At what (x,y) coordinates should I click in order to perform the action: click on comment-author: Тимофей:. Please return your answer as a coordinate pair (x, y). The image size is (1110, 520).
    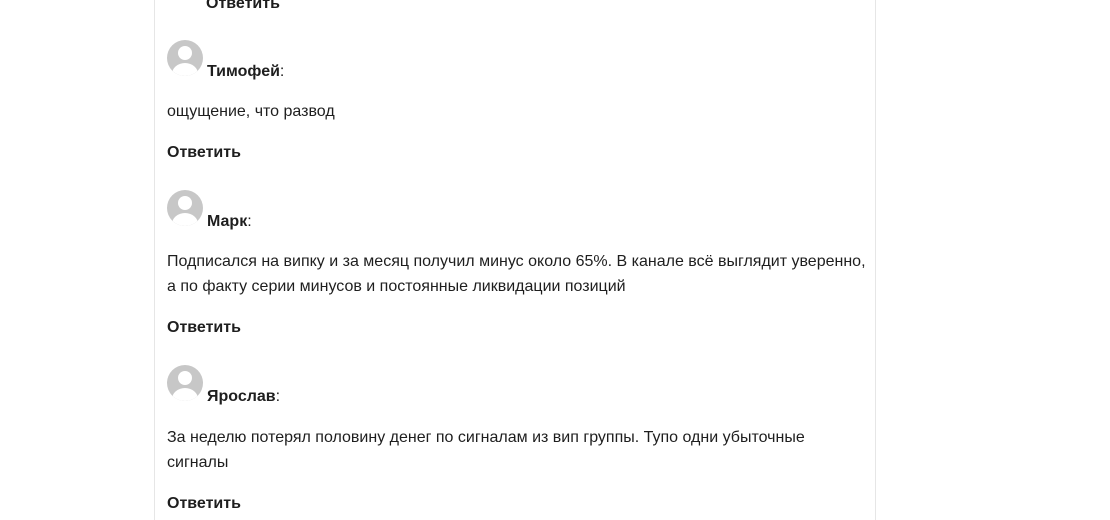
    Looking at the image, I should click on (245, 72).